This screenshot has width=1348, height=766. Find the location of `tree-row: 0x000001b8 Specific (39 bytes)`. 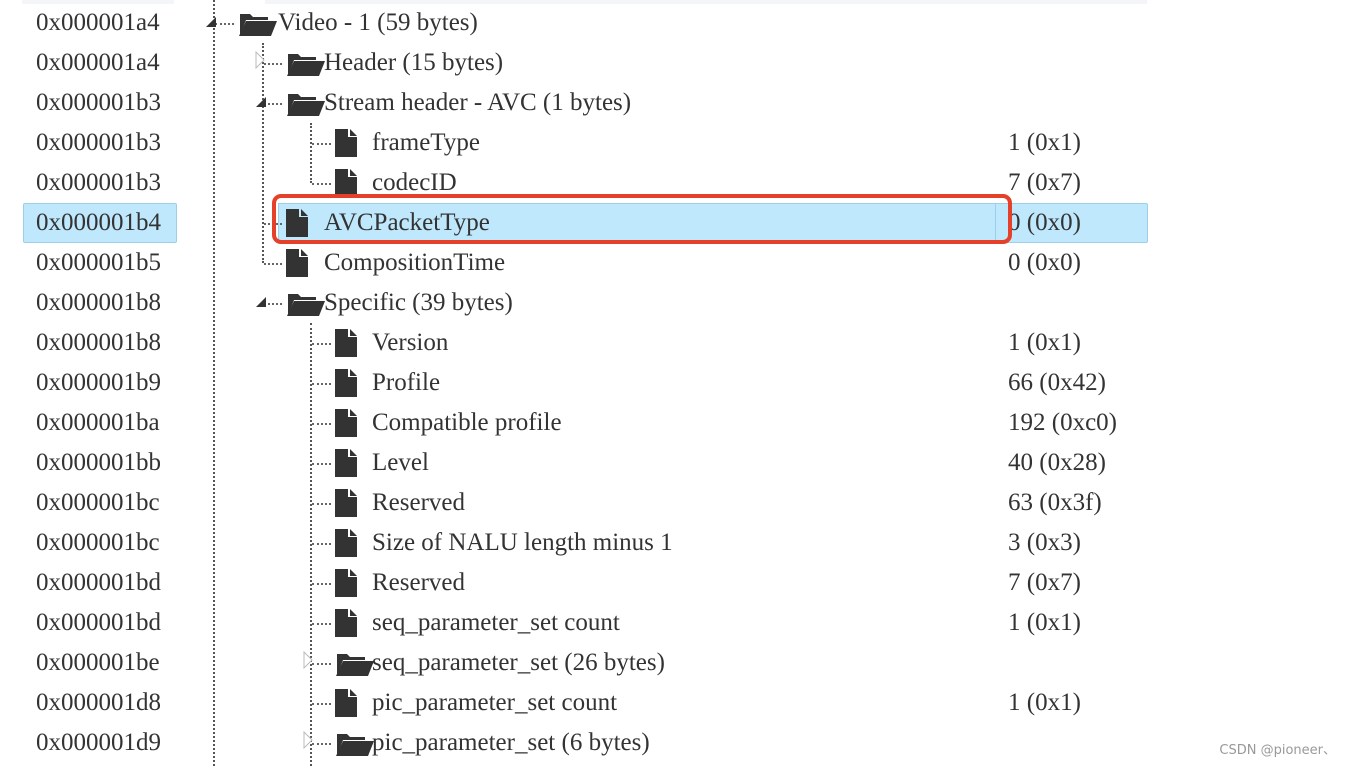

tree-row: 0x000001b8 Specific (39 bytes) is located at coordinates (674, 303).